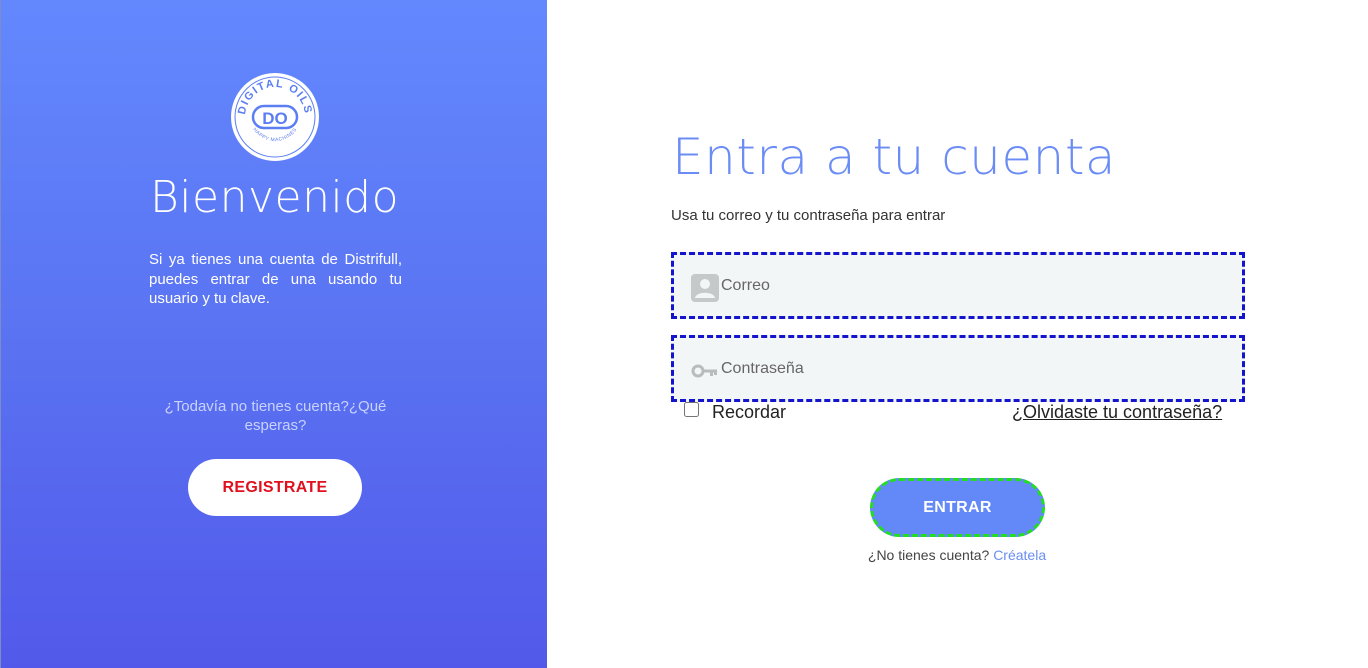 This screenshot has width=1368, height=668. Describe the element at coordinates (705, 371) in the screenshot. I see `key-icon` at that location.